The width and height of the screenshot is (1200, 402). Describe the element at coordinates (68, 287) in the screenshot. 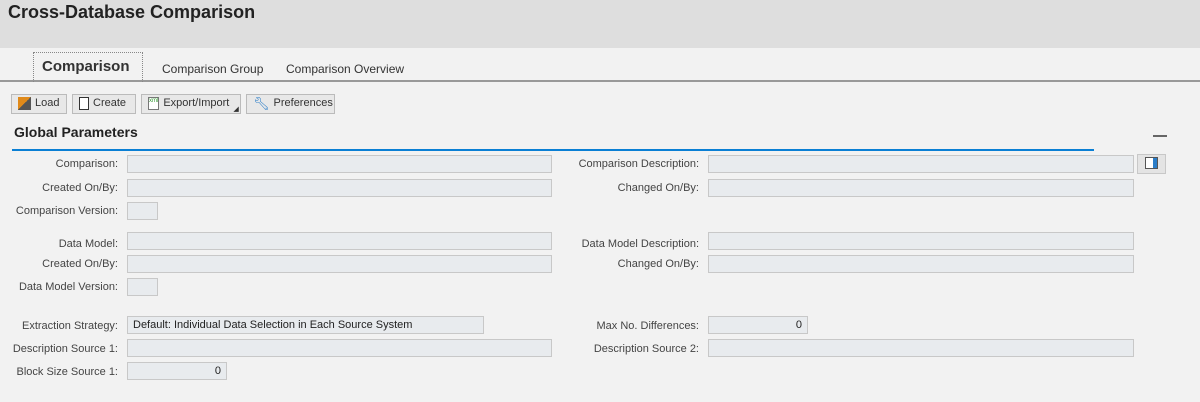

I see `label: Data Model Version:` at that location.